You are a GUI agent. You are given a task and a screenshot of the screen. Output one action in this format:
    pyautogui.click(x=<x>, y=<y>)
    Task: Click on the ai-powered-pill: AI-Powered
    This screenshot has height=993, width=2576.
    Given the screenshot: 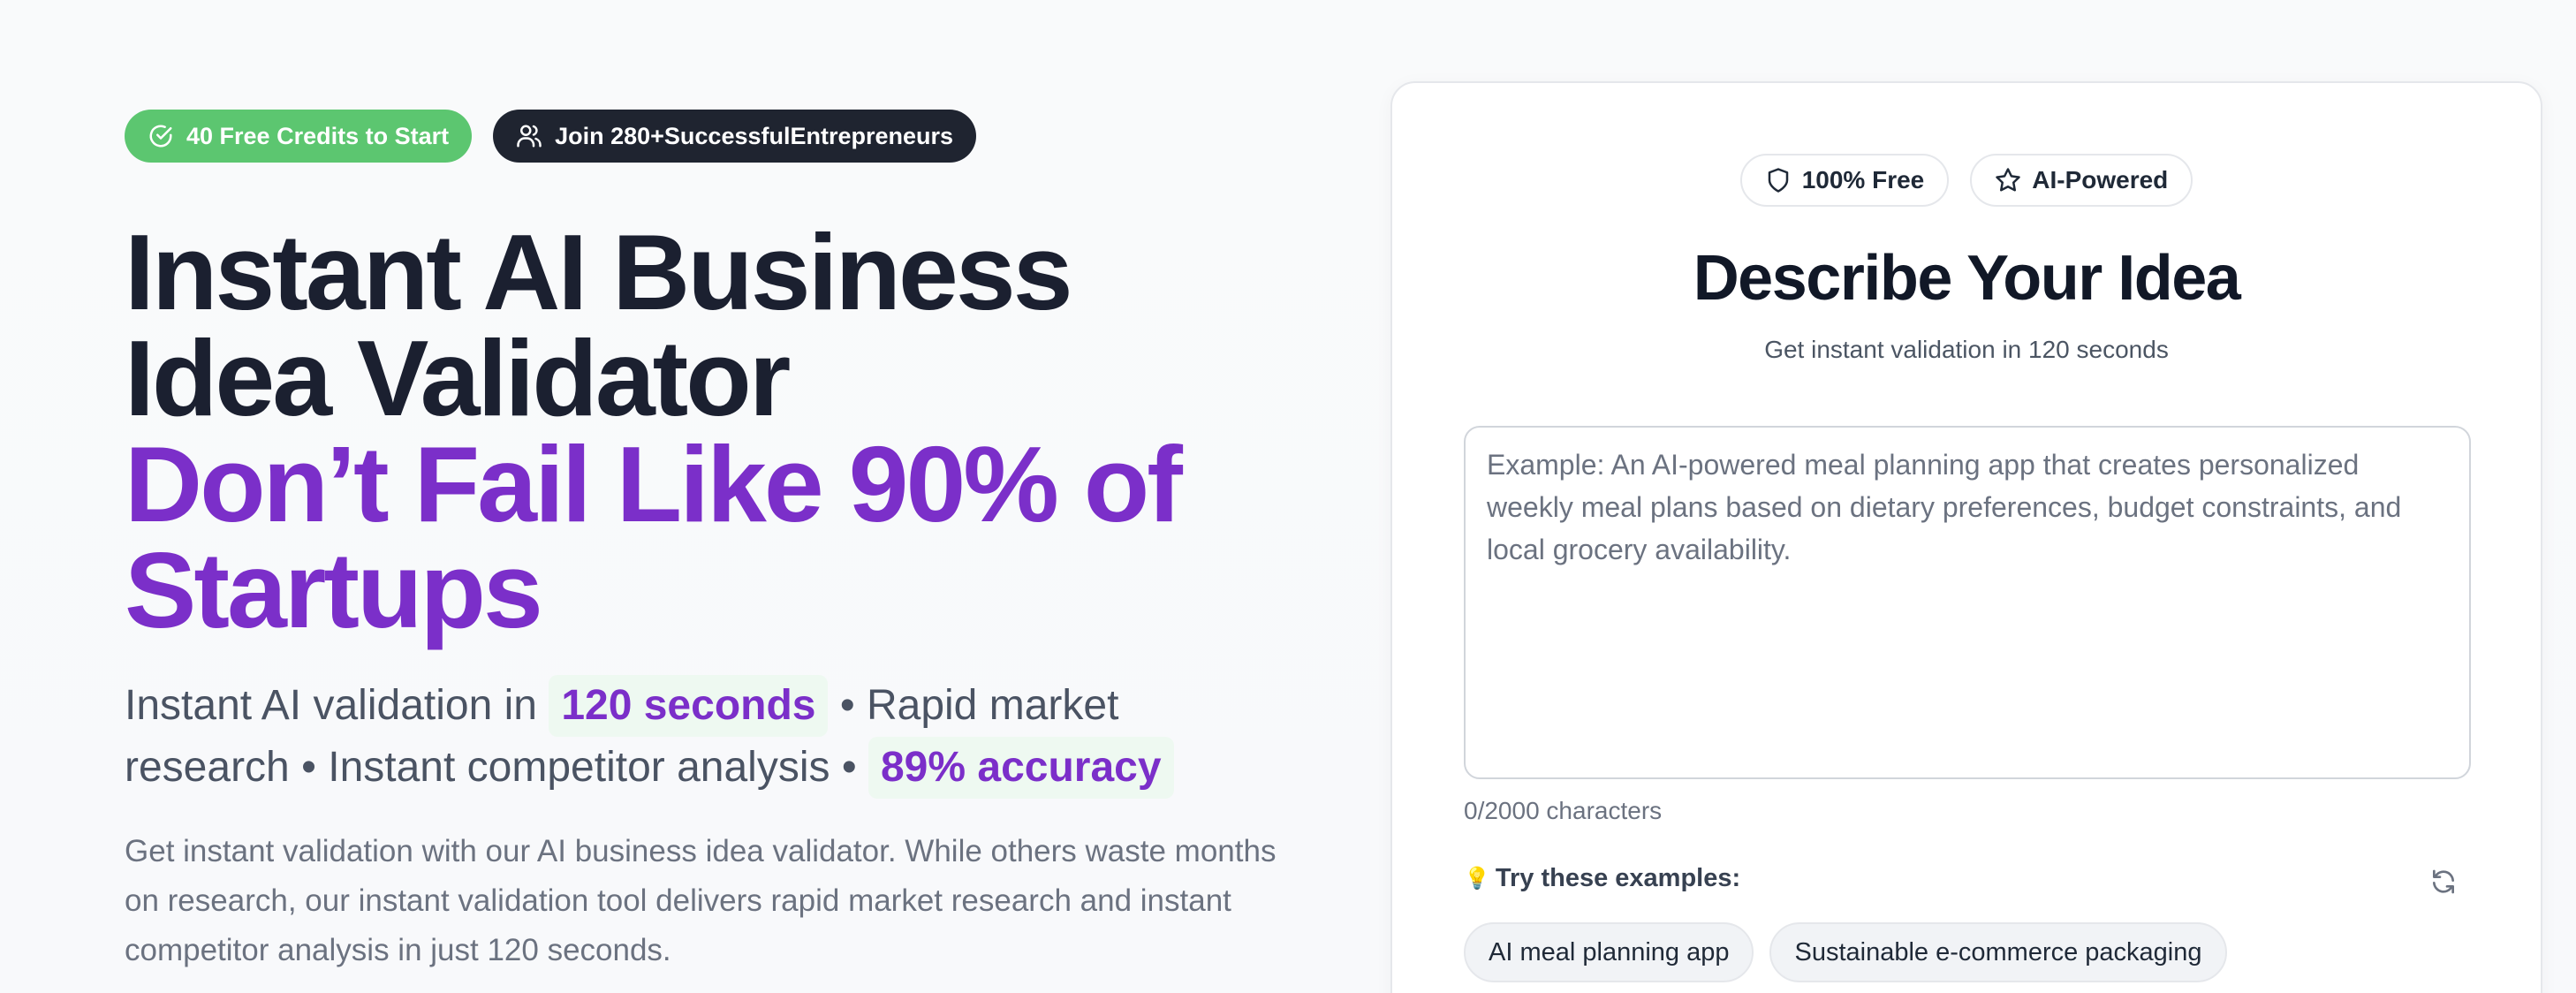 What is the action you would take?
    pyautogui.click(x=2082, y=180)
    